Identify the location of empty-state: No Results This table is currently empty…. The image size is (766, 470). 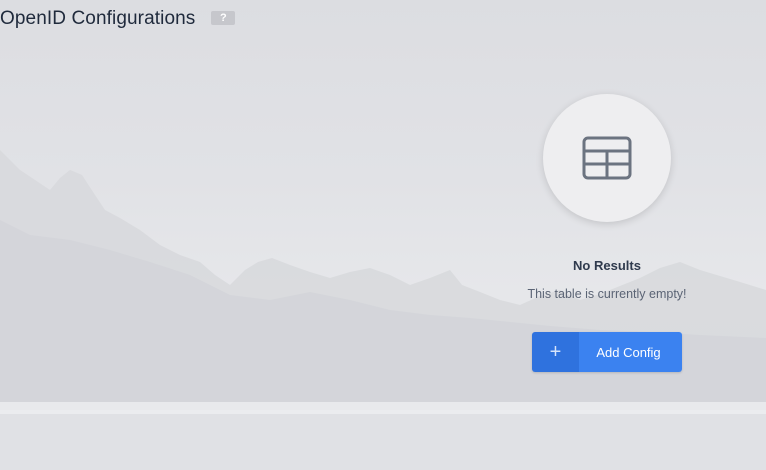
(607, 197).